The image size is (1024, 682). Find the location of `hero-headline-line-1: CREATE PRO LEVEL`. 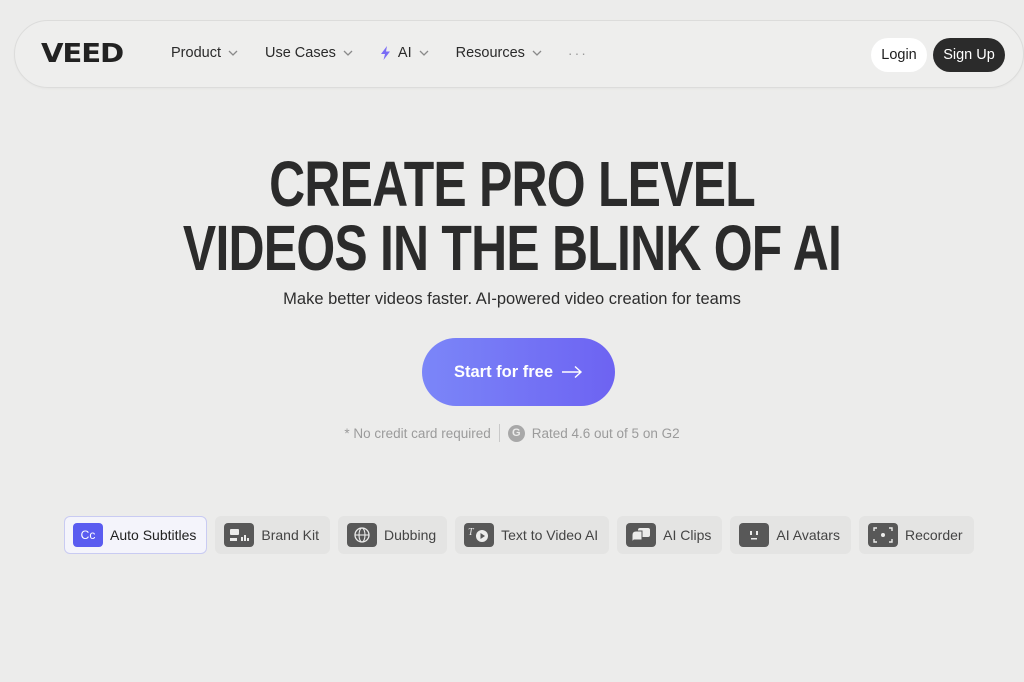

hero-headline-line-1: CREATE PRO LEVEL is located at coordinates (512, 184).